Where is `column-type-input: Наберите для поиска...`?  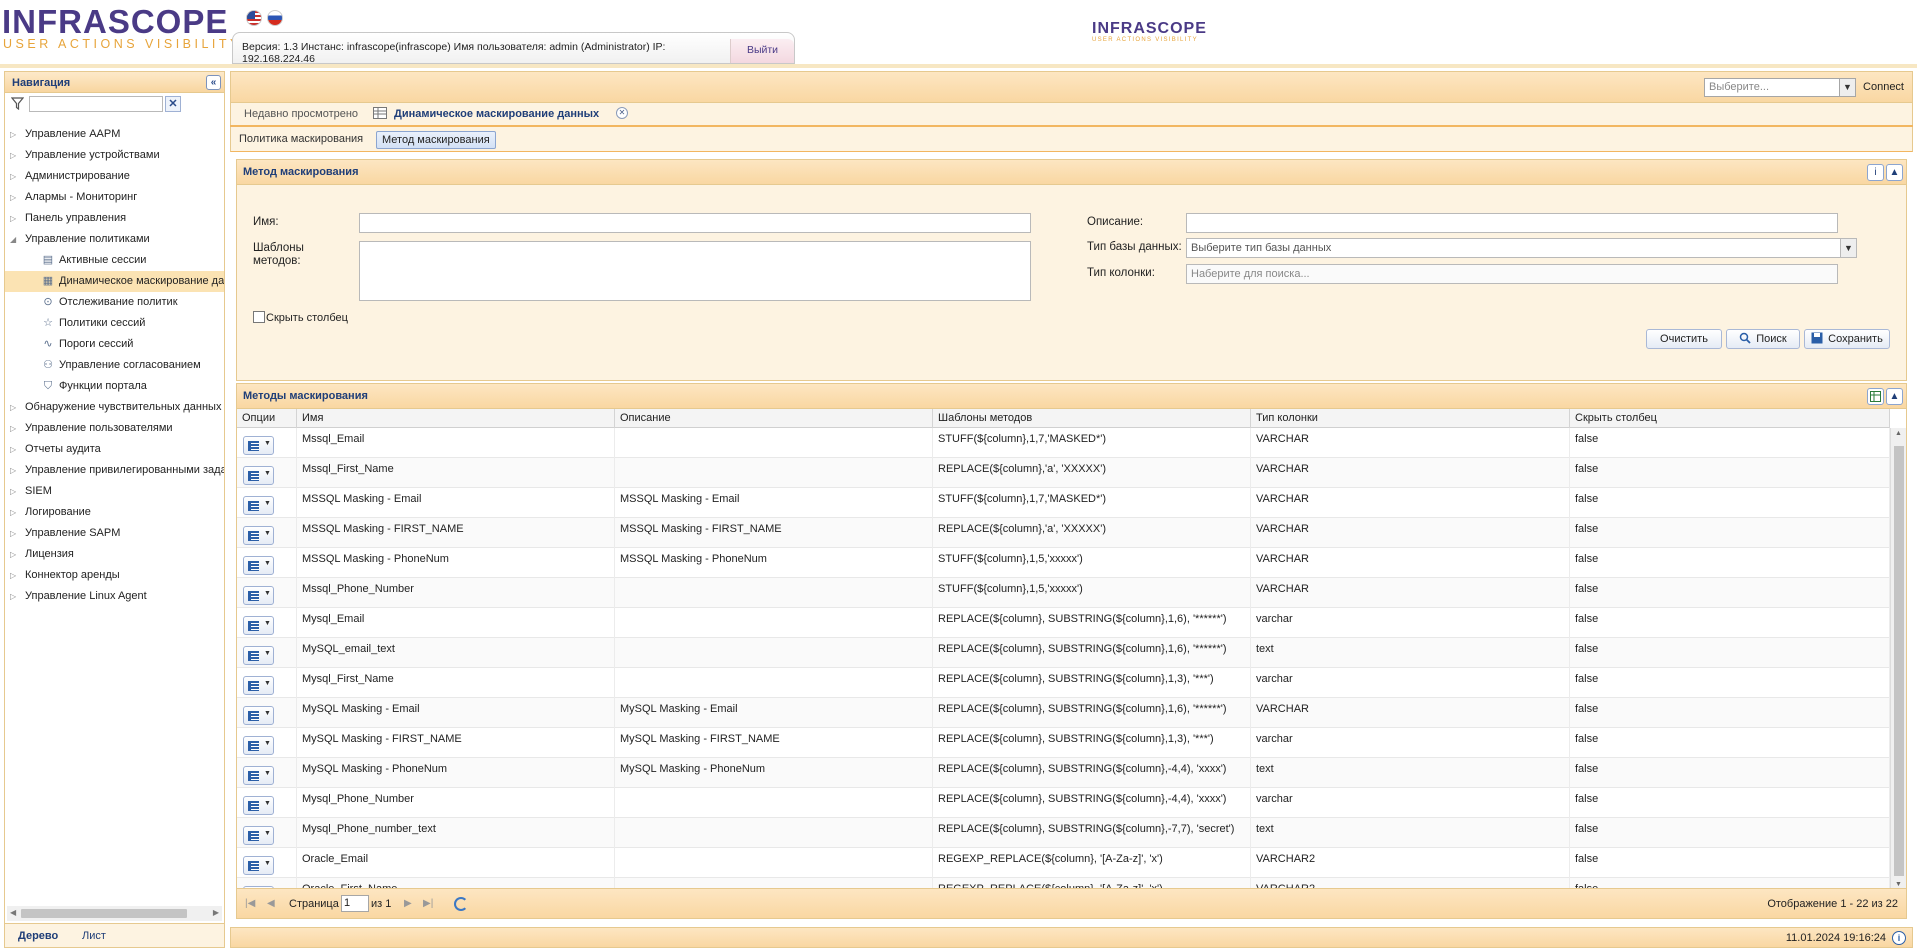
column-type-input: Наберите для поиска... is located at coordinates (1512, 274).